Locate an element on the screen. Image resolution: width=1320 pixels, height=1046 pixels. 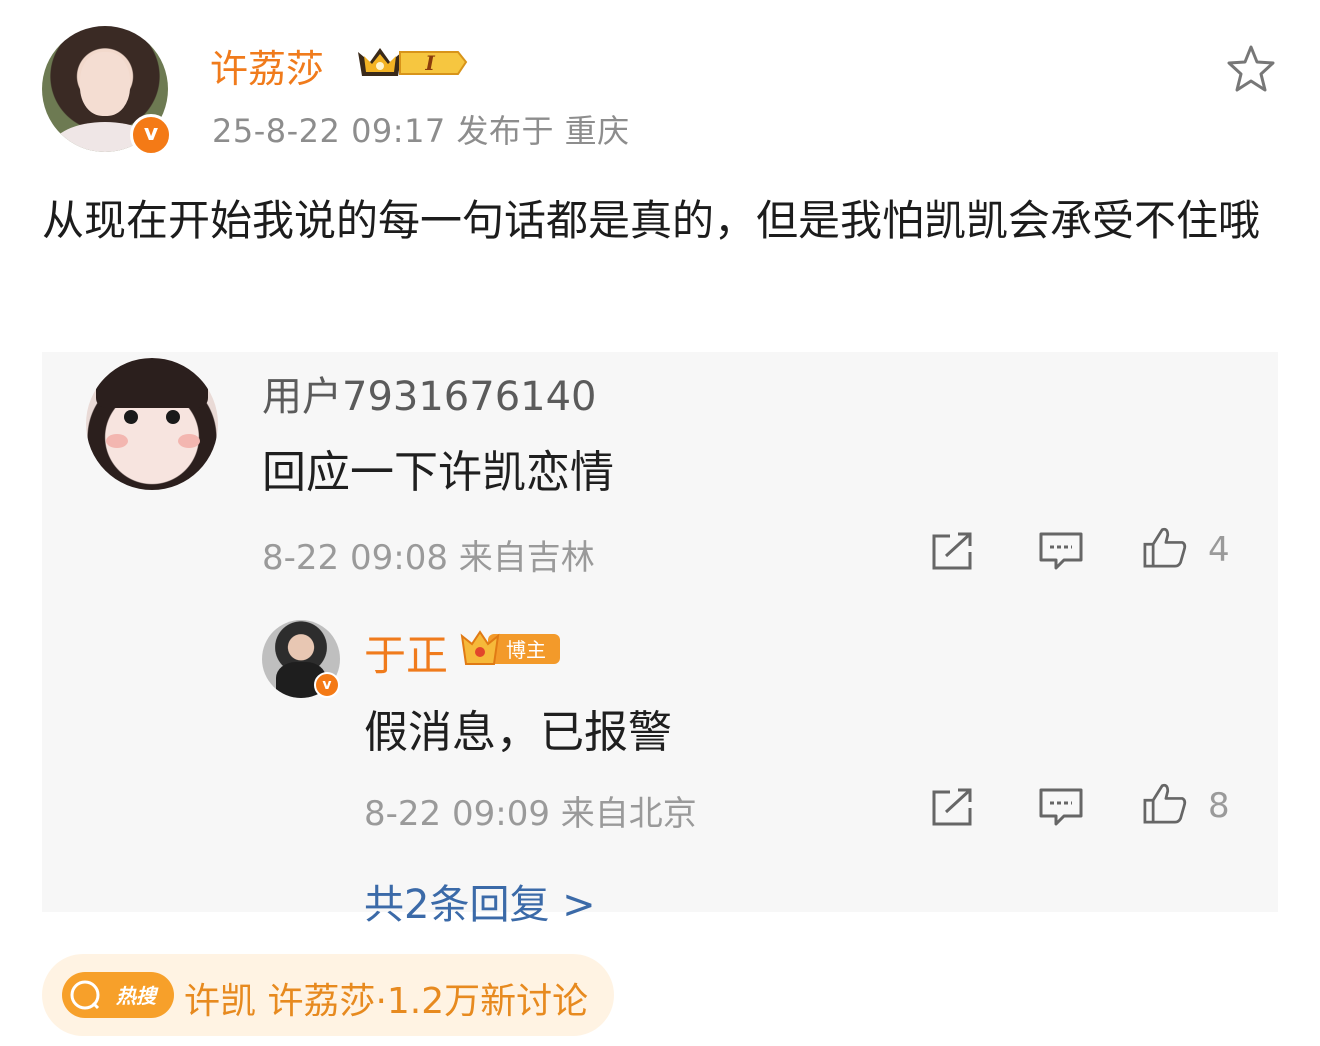
more-replies-link: 共2条回复 > is located at coordinates (480, 901).